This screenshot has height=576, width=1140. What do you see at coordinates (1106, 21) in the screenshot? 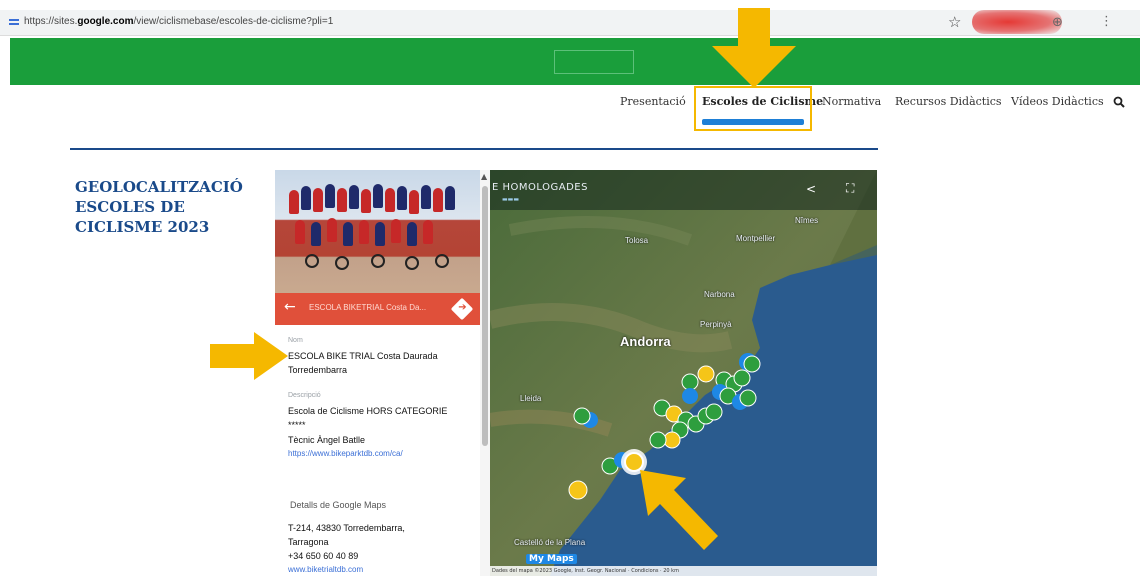
I see `menu-icon: ⋮` at bounding box center [1106, 21].